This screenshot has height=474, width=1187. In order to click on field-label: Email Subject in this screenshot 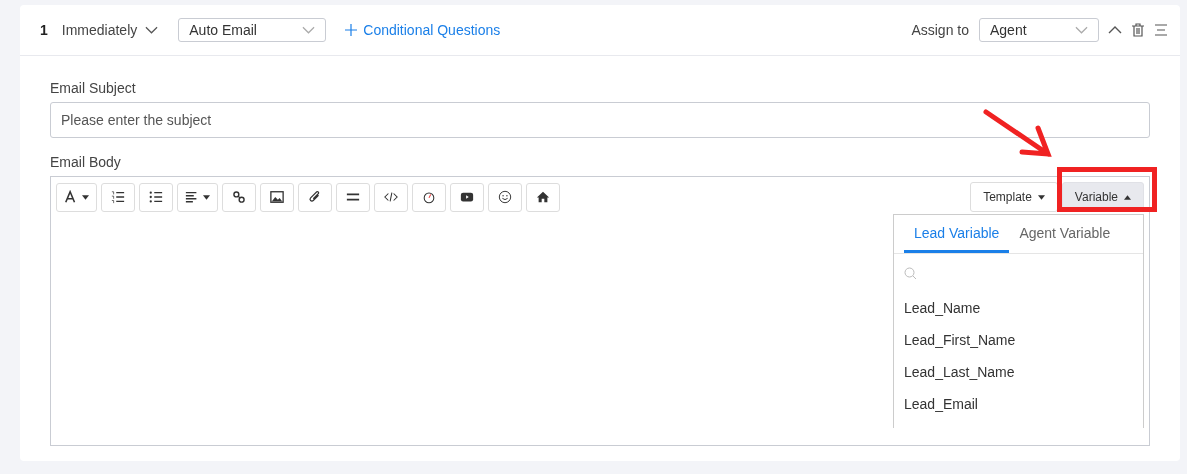, I will do `click(93, 88)`.